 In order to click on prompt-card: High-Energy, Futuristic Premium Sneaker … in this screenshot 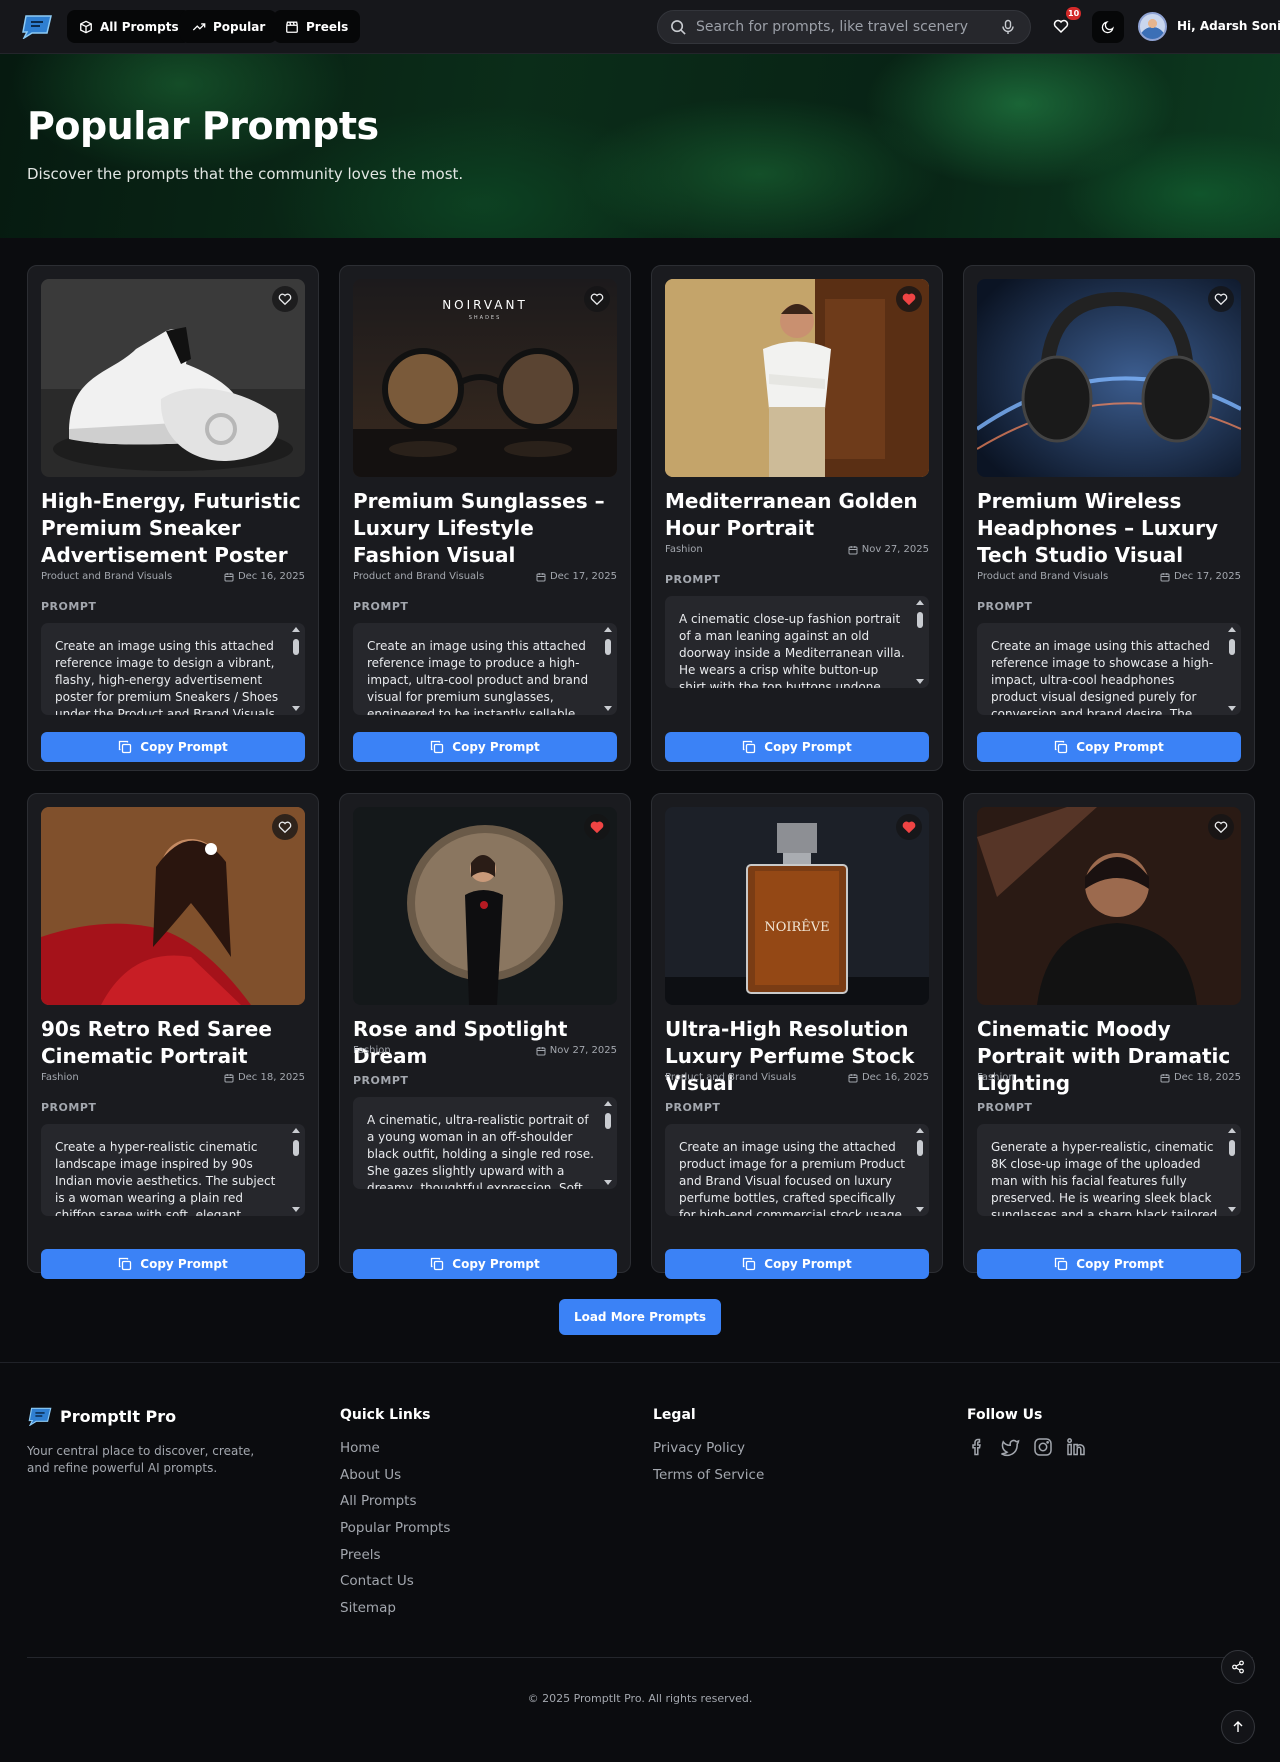, I will do `click(173, 518)`.